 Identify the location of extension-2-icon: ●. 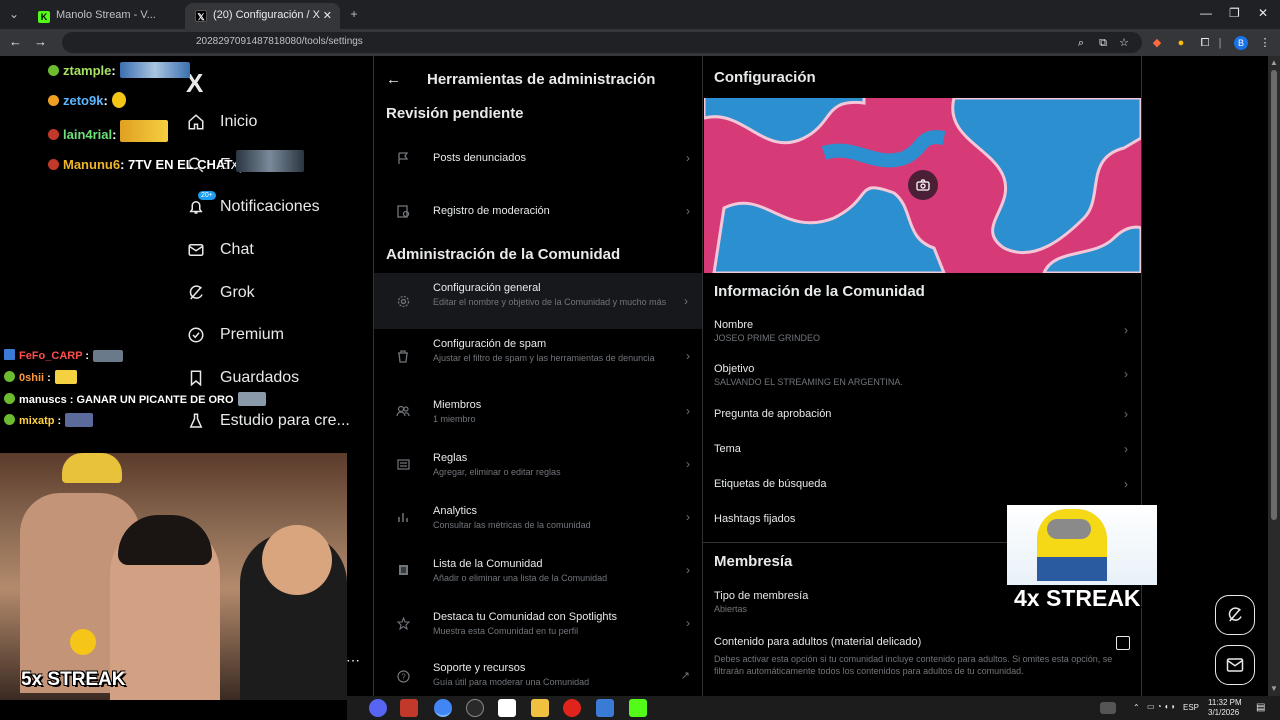
(1181, 43).